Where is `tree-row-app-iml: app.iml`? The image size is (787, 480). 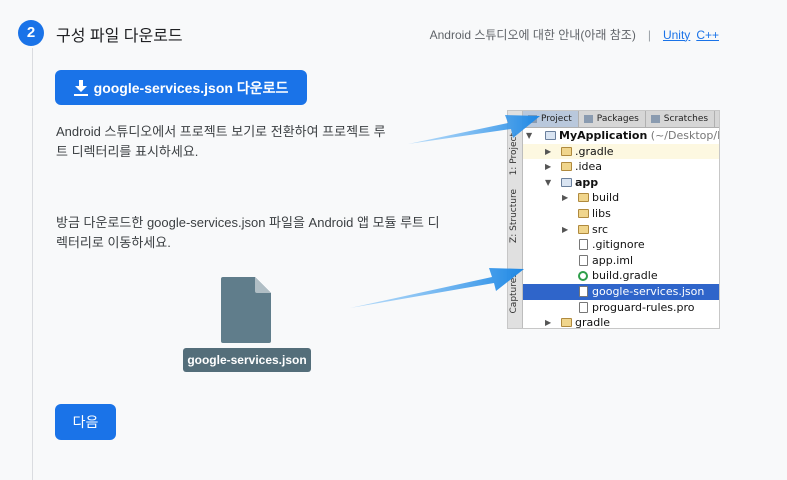
tree-row-app-iml: app.iml is located at coordinates (621, 261).